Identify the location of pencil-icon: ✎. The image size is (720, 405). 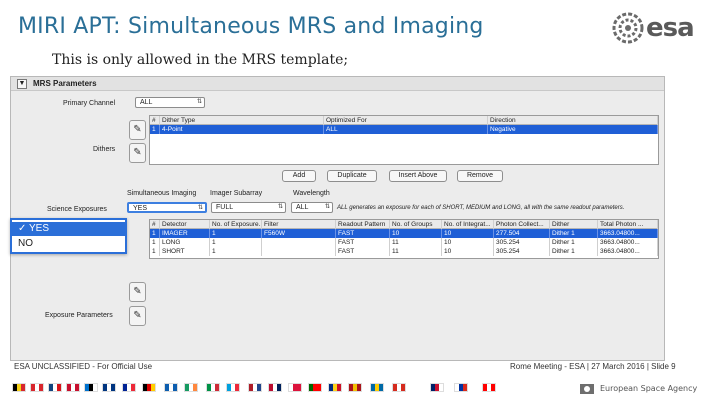
(137, 152).